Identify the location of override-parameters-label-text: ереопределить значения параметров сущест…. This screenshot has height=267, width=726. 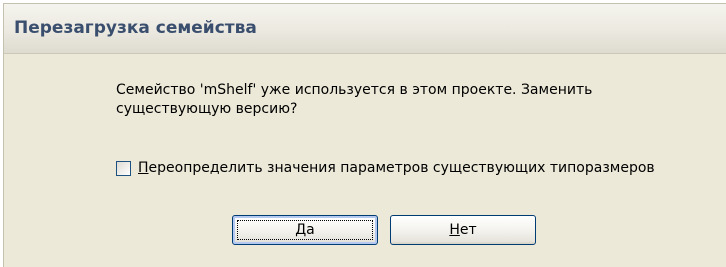
(401, 168).